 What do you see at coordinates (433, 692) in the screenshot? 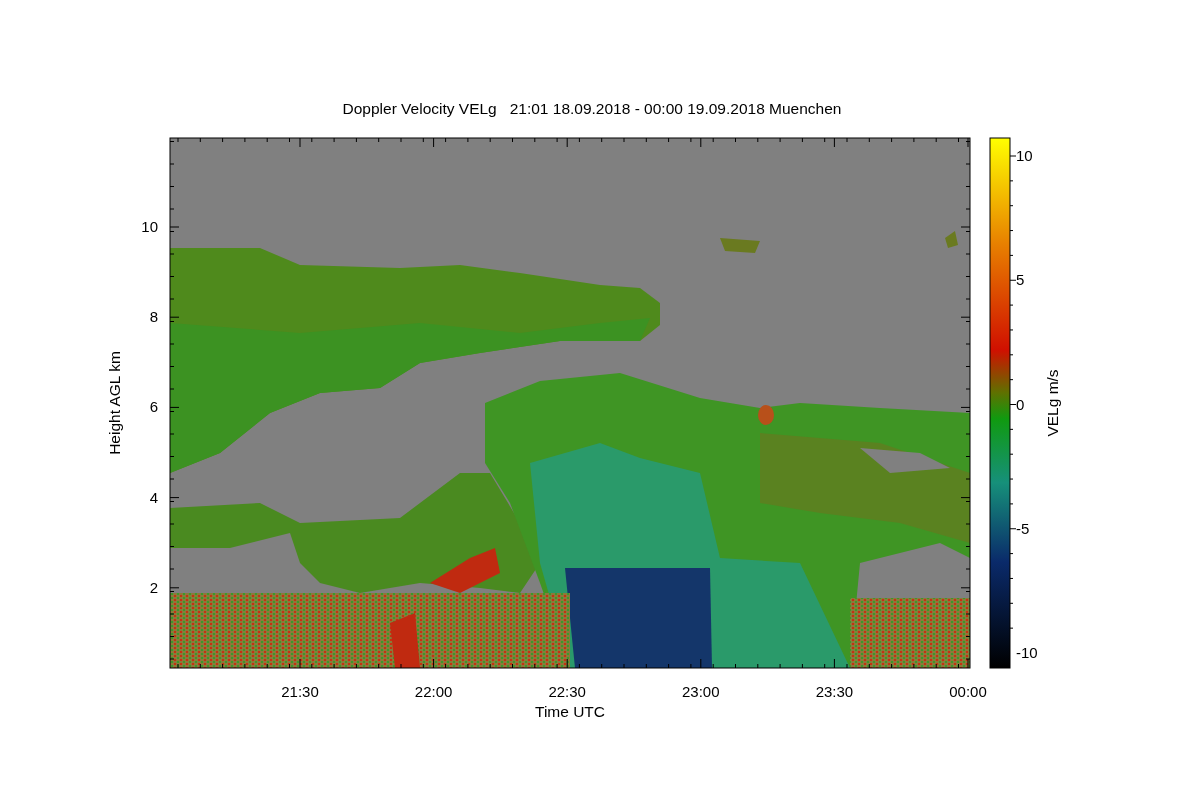
I see `x-tick-label: 22:00` at bounding box center [433, 692].